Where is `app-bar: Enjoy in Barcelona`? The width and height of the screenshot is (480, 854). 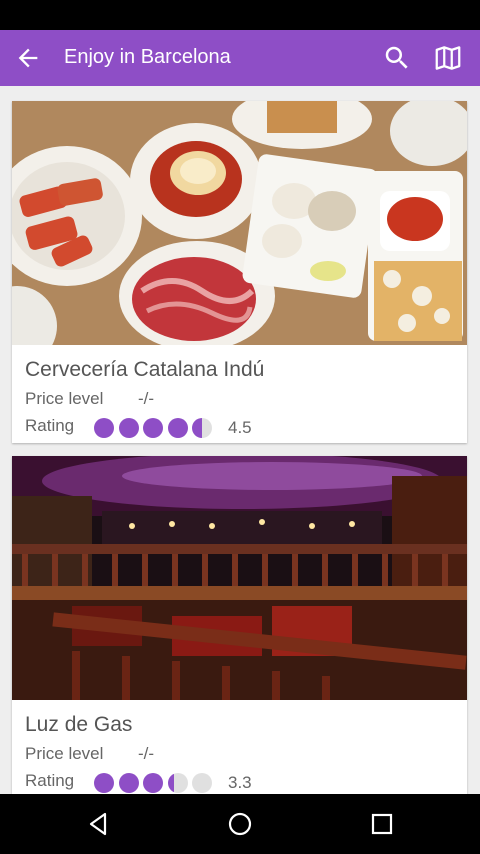 app-bar: Enjoy in Barcelona is located at coordinates (240, 58).